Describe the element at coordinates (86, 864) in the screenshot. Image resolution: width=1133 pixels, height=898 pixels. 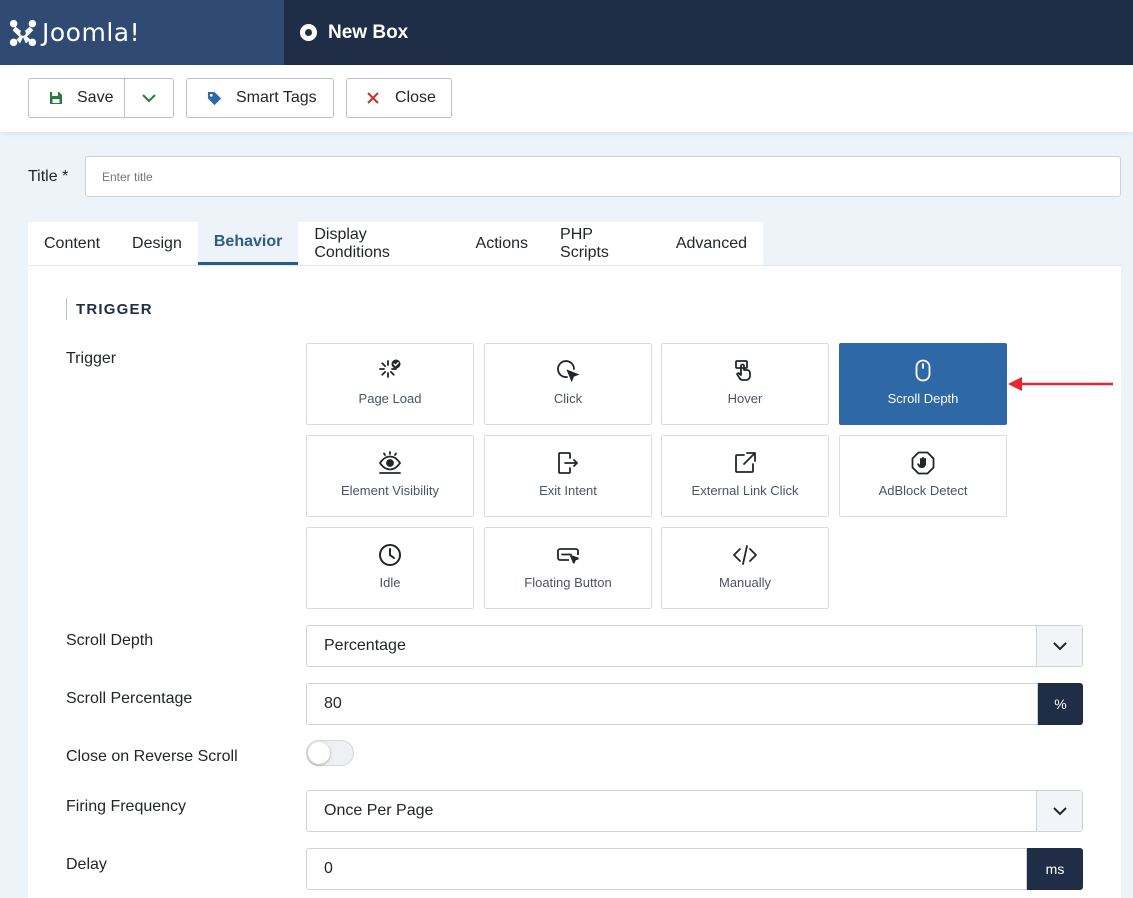
I see `delay-label: Delay` at that location.